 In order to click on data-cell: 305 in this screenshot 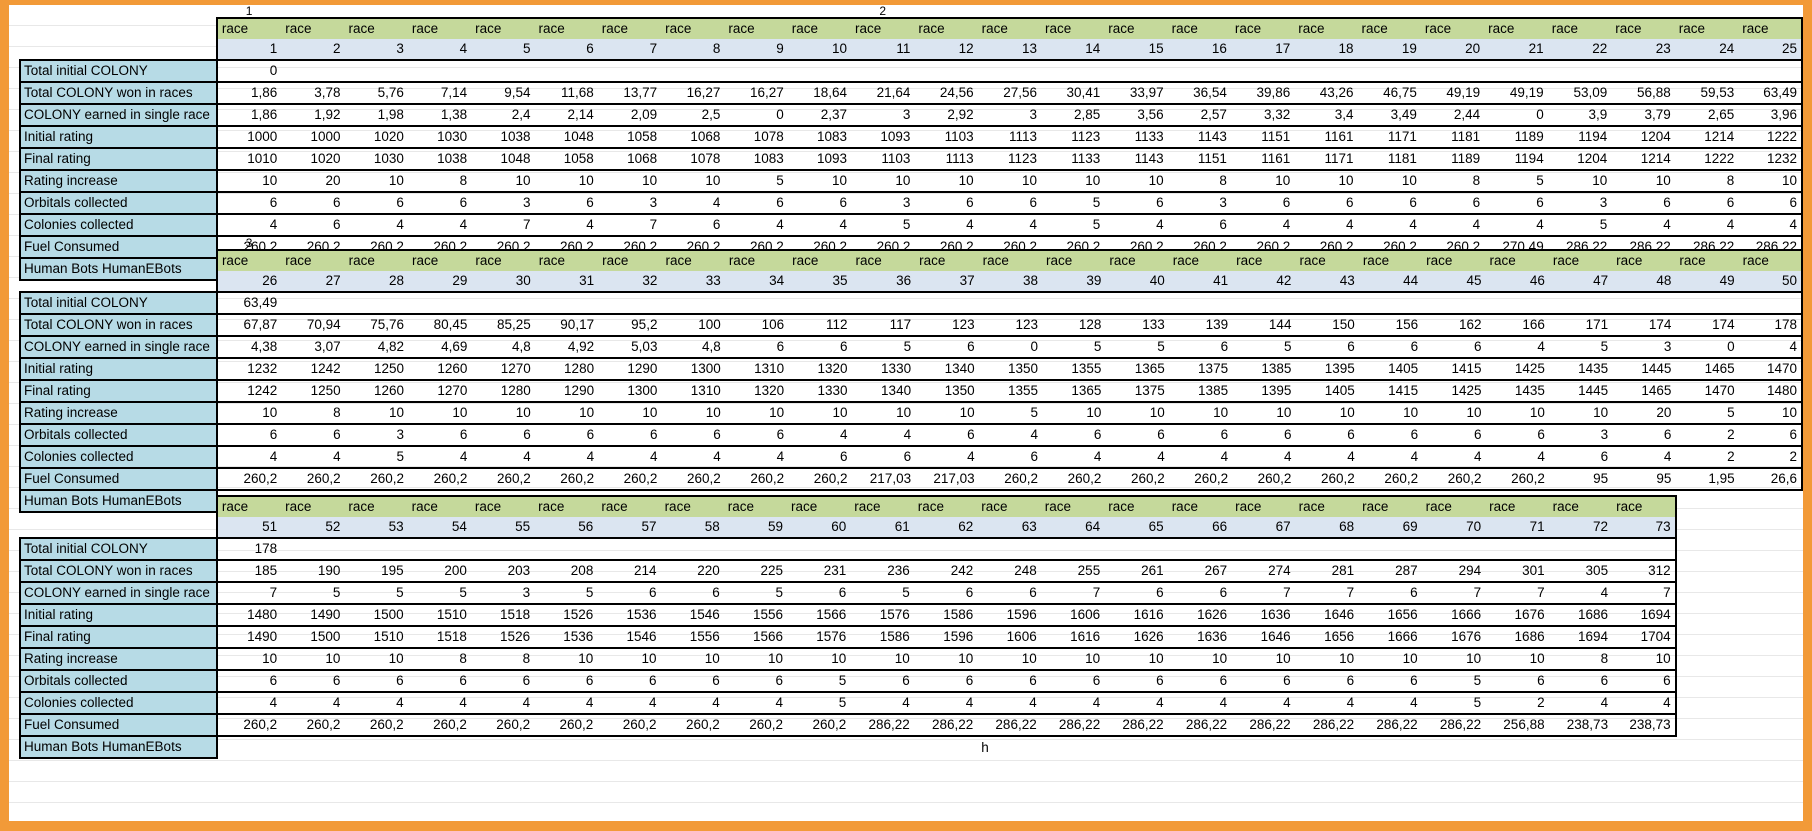, I will do `click(1580, 571)`.